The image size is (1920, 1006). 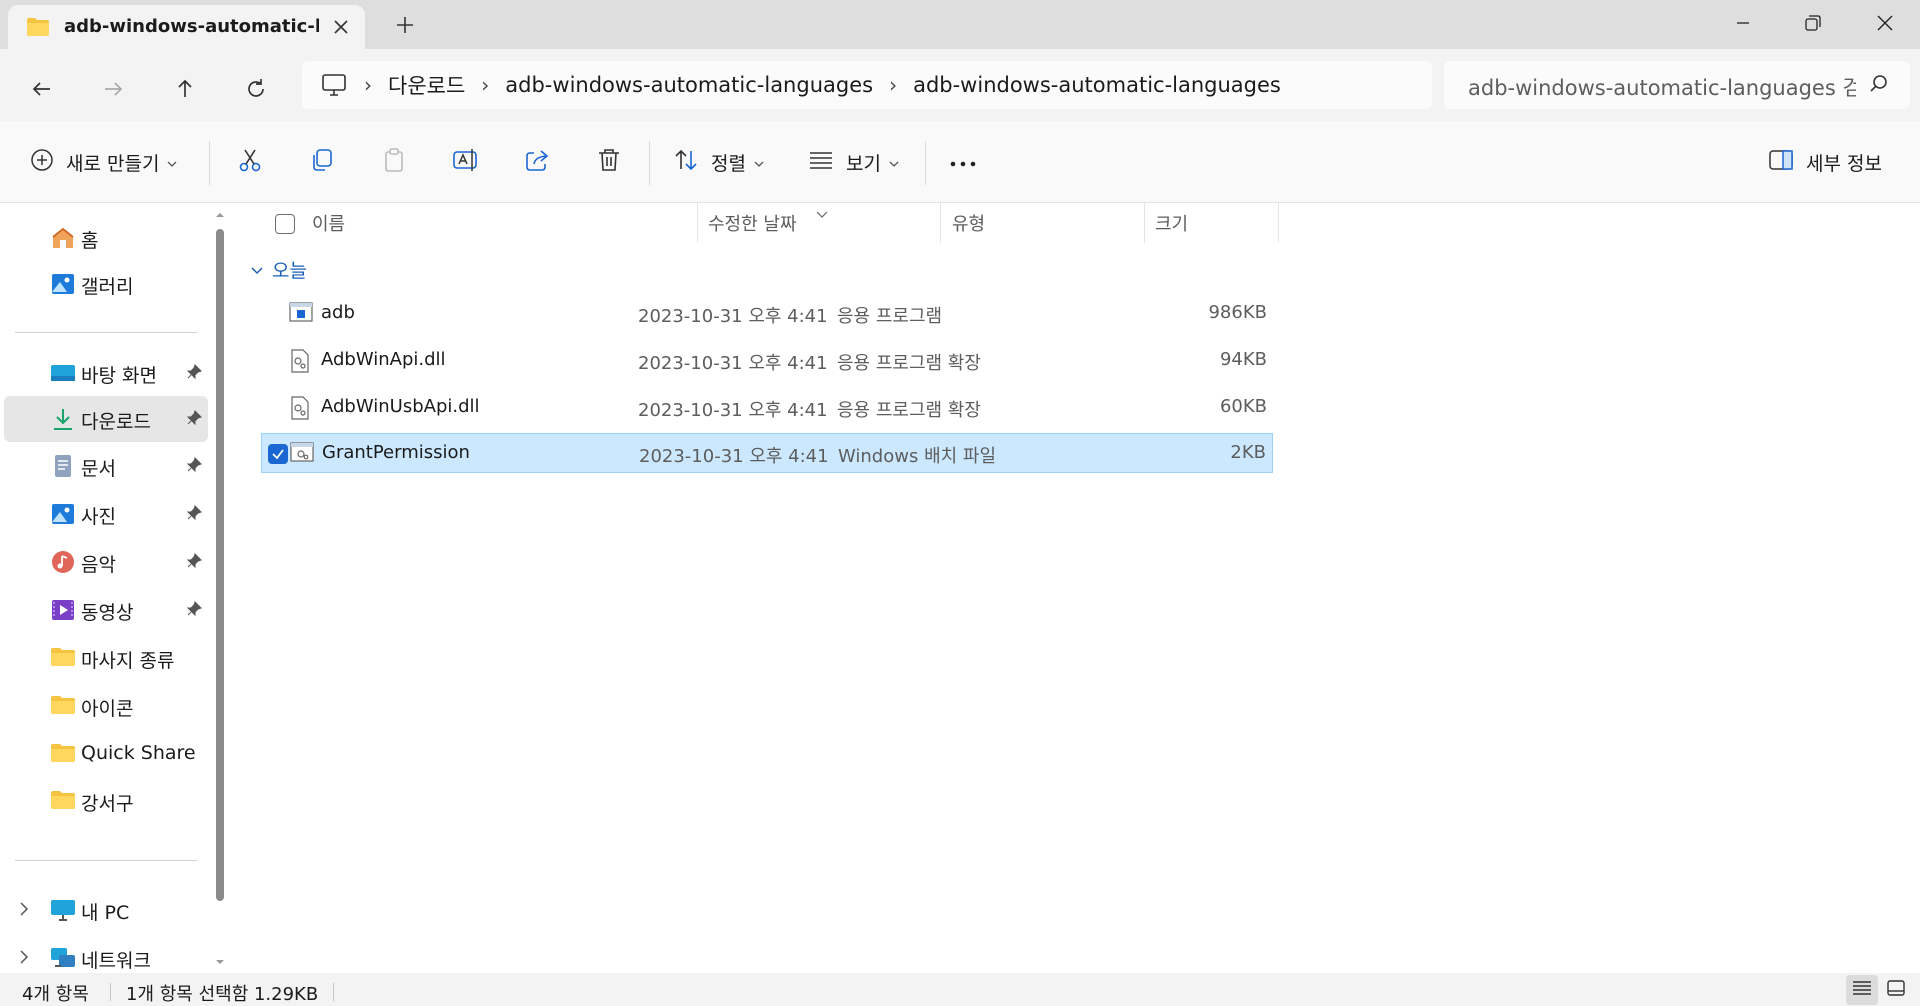 I want to click on search-input: adb-windows-automatic-languages 검색, so click(x=1662, y=87).